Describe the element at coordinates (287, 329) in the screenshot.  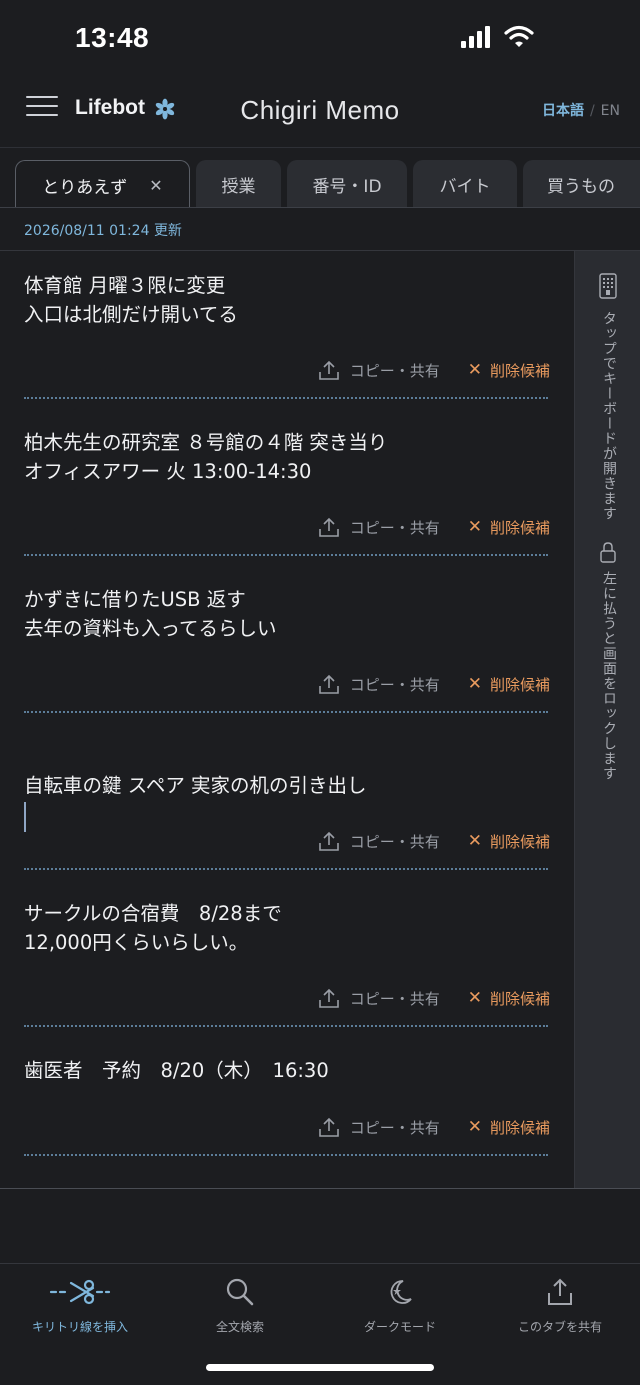
I see `memo-item: 体育館 月曜３限に変更 入口は北側だけ開いてる コピー・共有 ✕ 削除候補` at that location.